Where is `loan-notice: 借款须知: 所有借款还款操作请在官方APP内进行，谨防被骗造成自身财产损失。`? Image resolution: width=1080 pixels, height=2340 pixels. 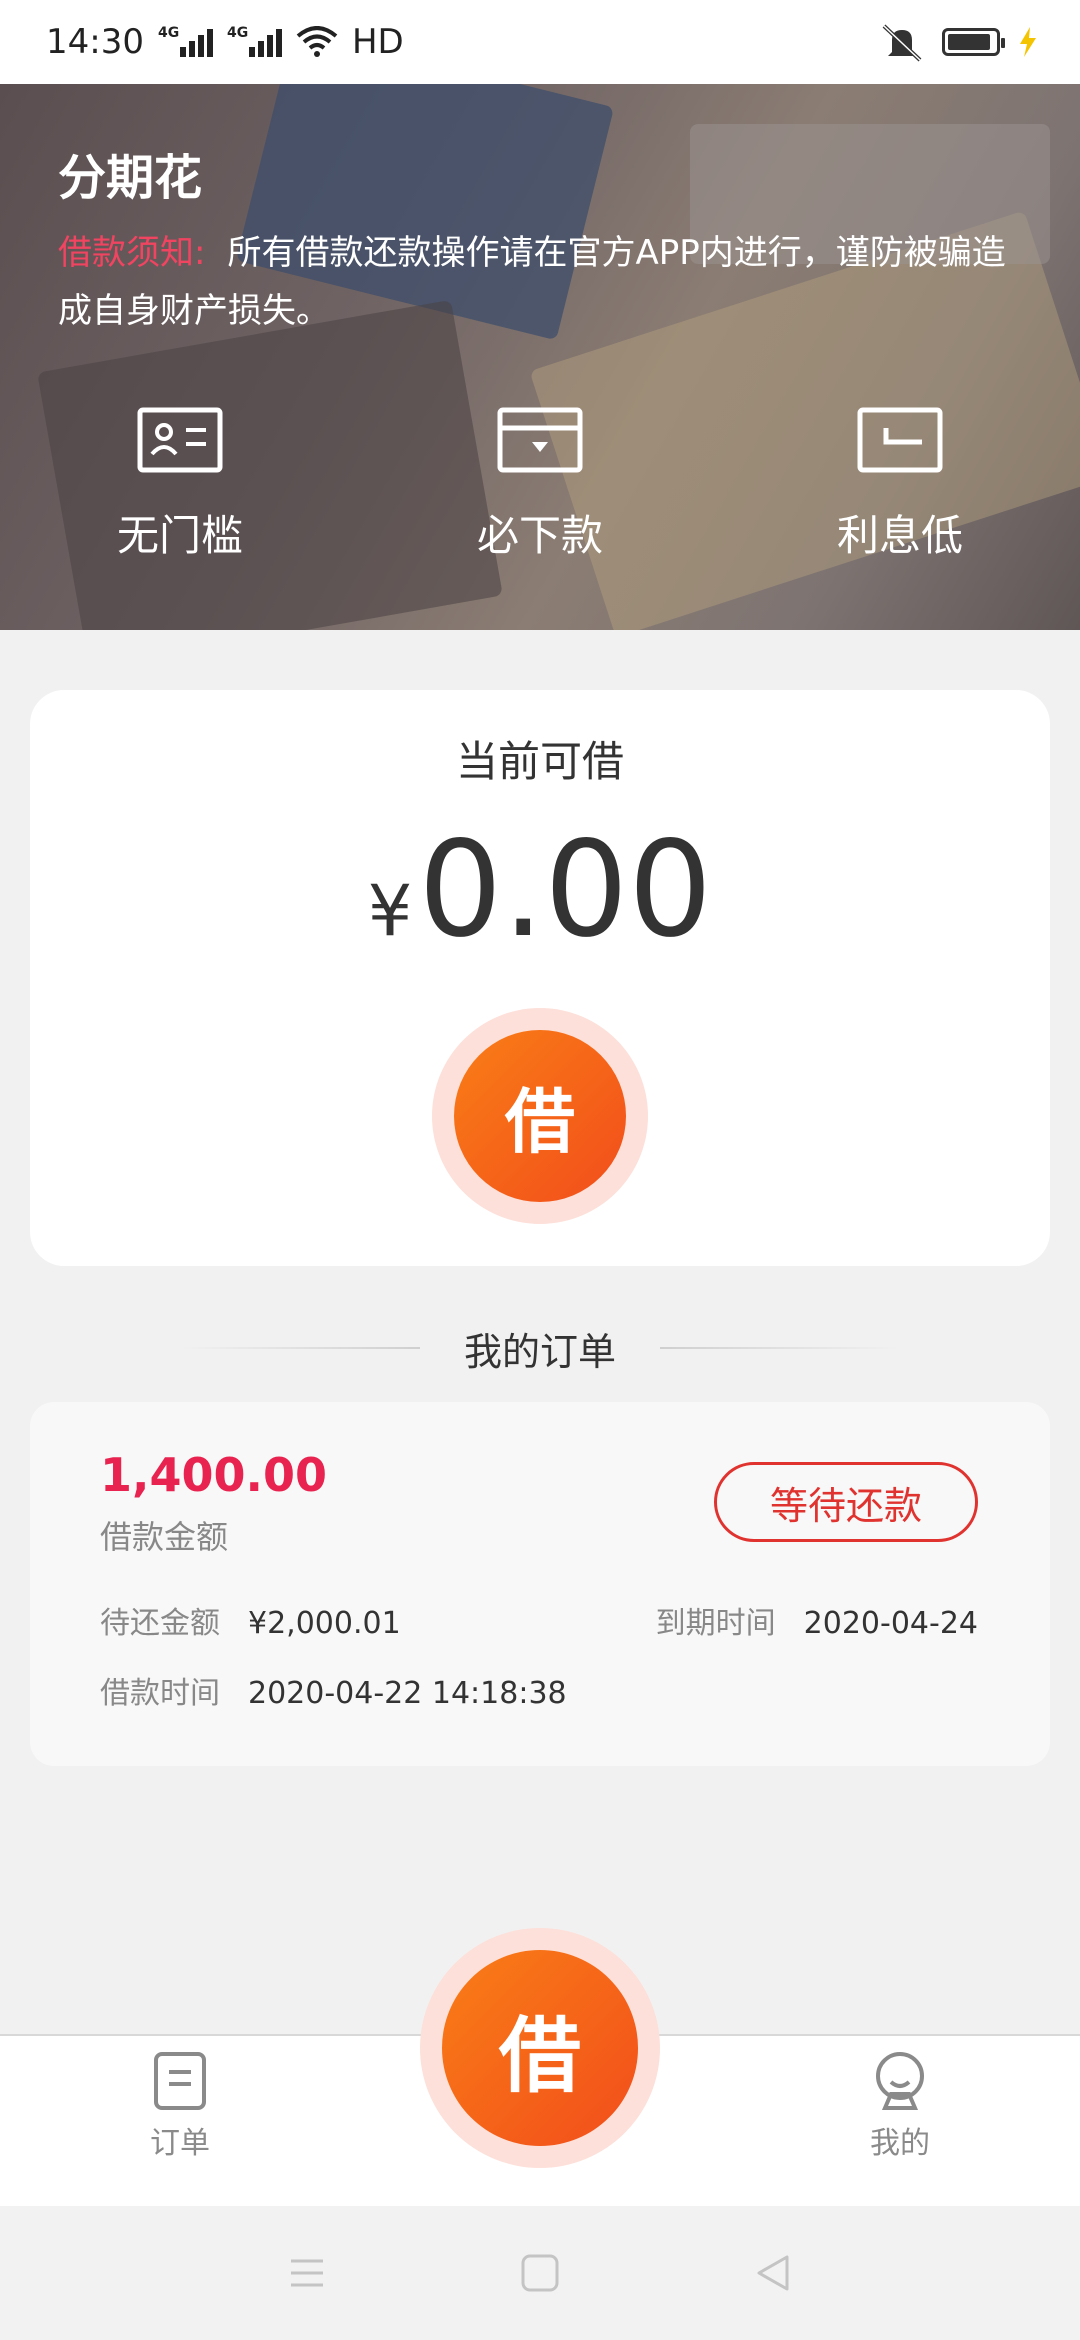
loan-notice: 借款须知: 所有借款还款操作请在官方APP内进行，谨防被骗造成自身财产损失。 is located at coordinates (543, 282).